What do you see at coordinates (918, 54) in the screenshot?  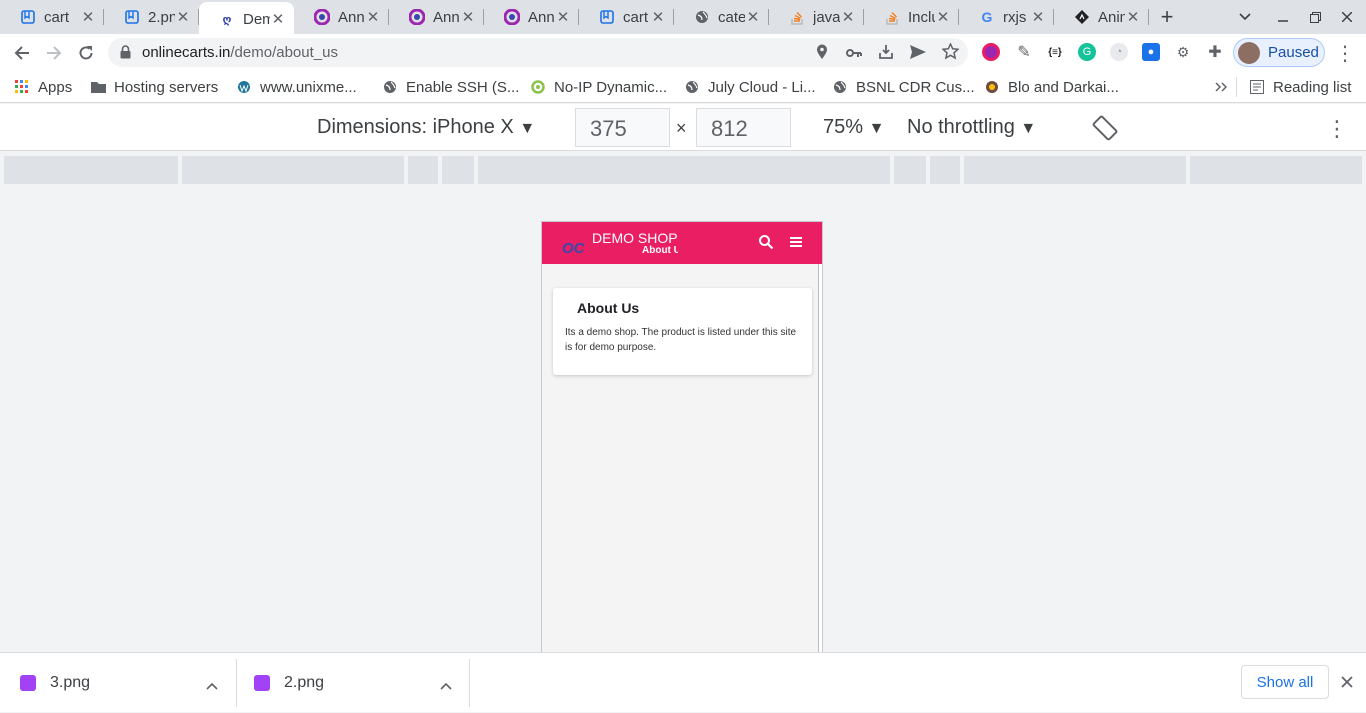 I see `send-icon` at bounding box center [918, 54].